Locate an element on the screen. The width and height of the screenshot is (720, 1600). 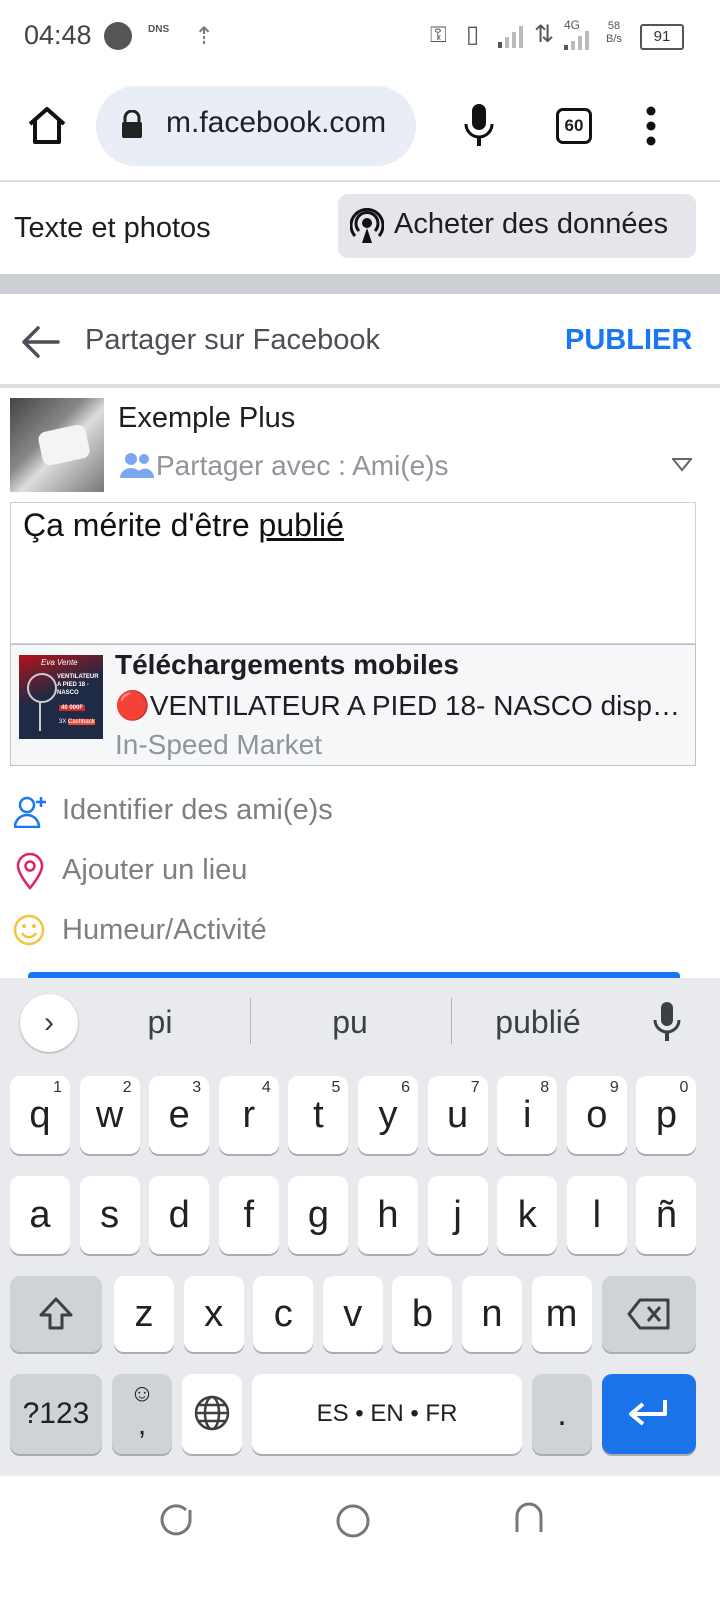
enter-key is located at coordinates (649, 1414).